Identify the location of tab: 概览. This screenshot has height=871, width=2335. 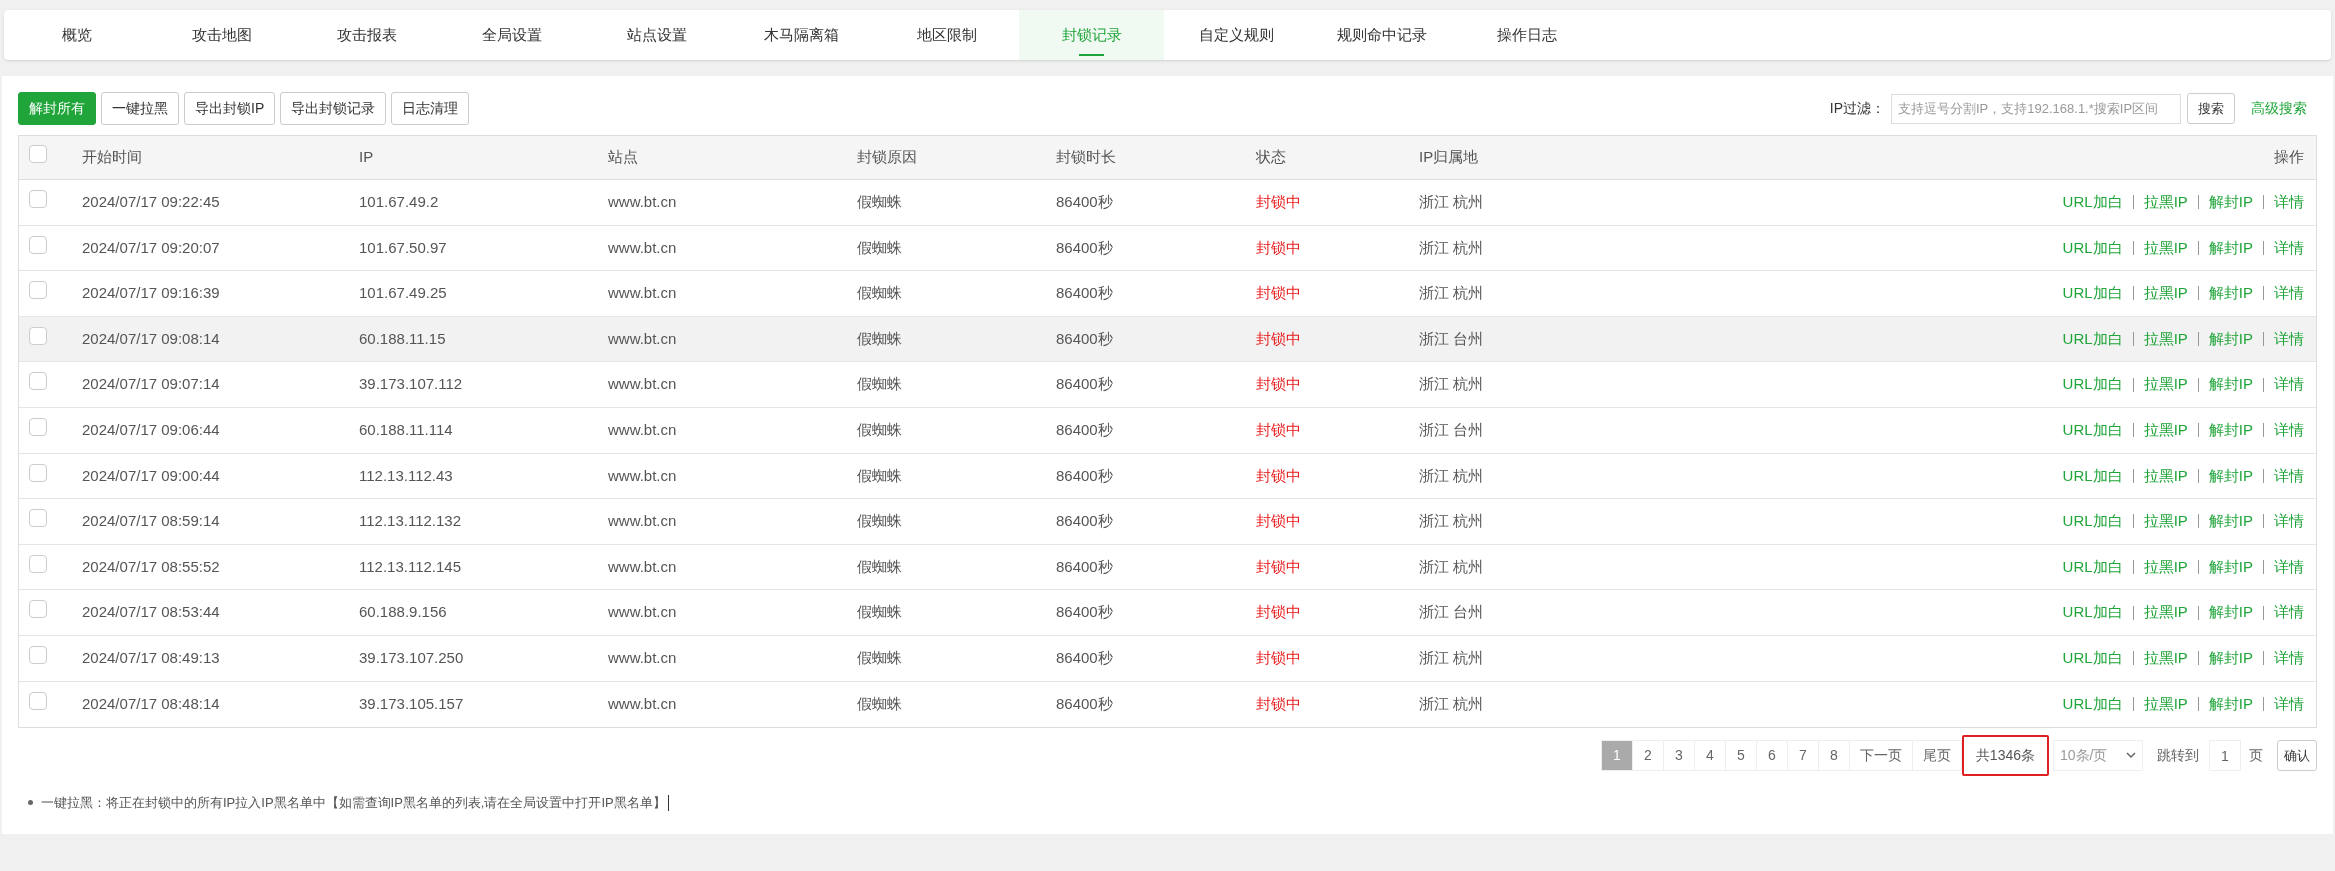
(76, 35).